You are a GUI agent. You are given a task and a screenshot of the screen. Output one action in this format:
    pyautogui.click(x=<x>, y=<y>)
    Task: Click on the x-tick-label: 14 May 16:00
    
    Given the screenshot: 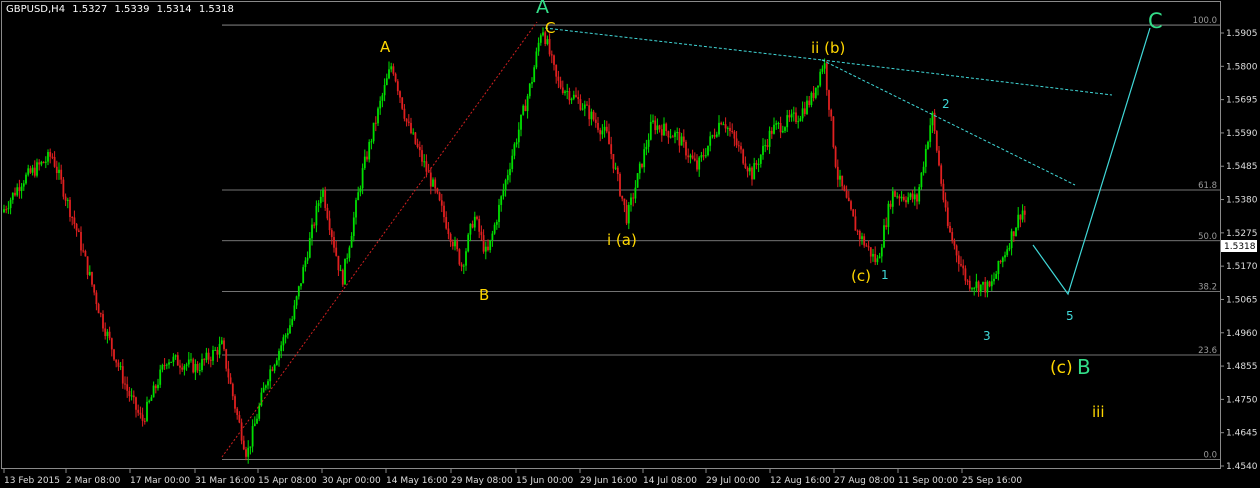 What is the action you would take?
    pyautogui.click(x=417, y=481)
    